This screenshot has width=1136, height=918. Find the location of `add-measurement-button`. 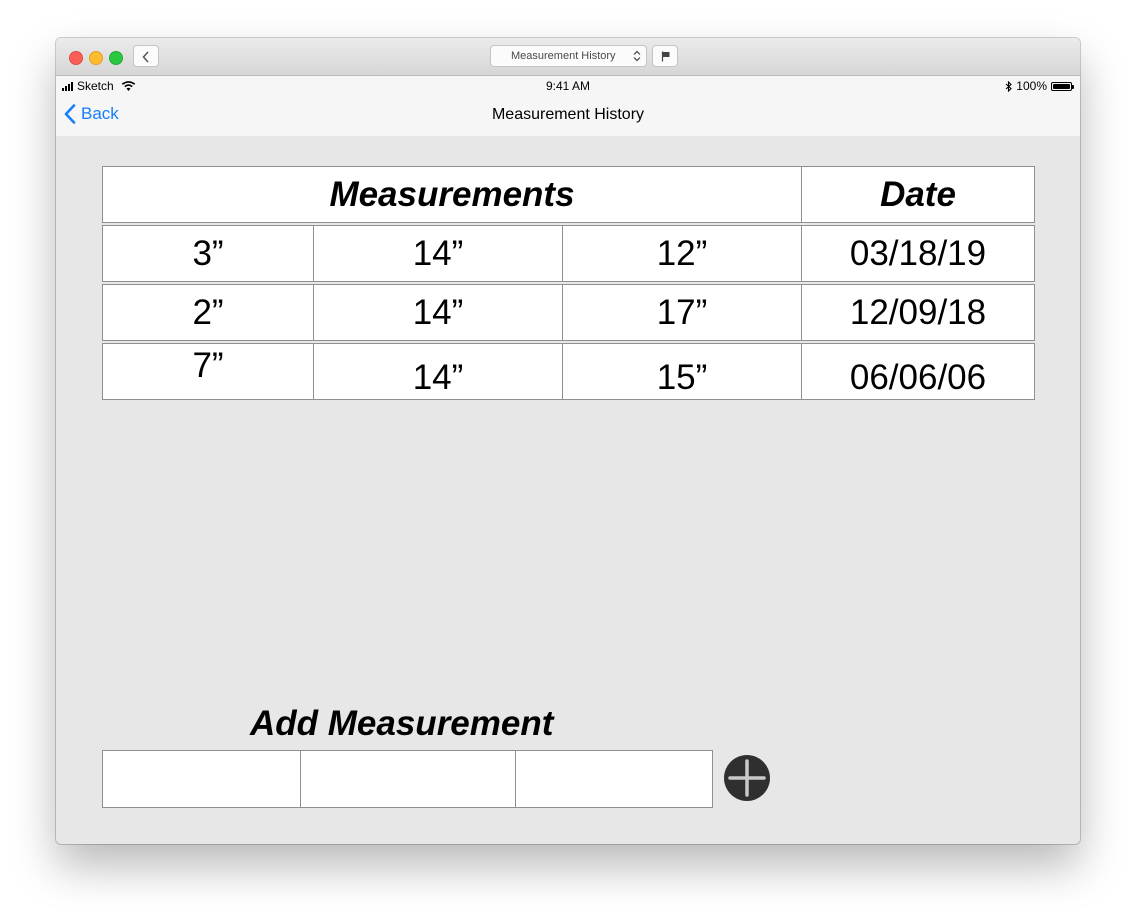

add-measurement-button is located at coordinates (747, 778).